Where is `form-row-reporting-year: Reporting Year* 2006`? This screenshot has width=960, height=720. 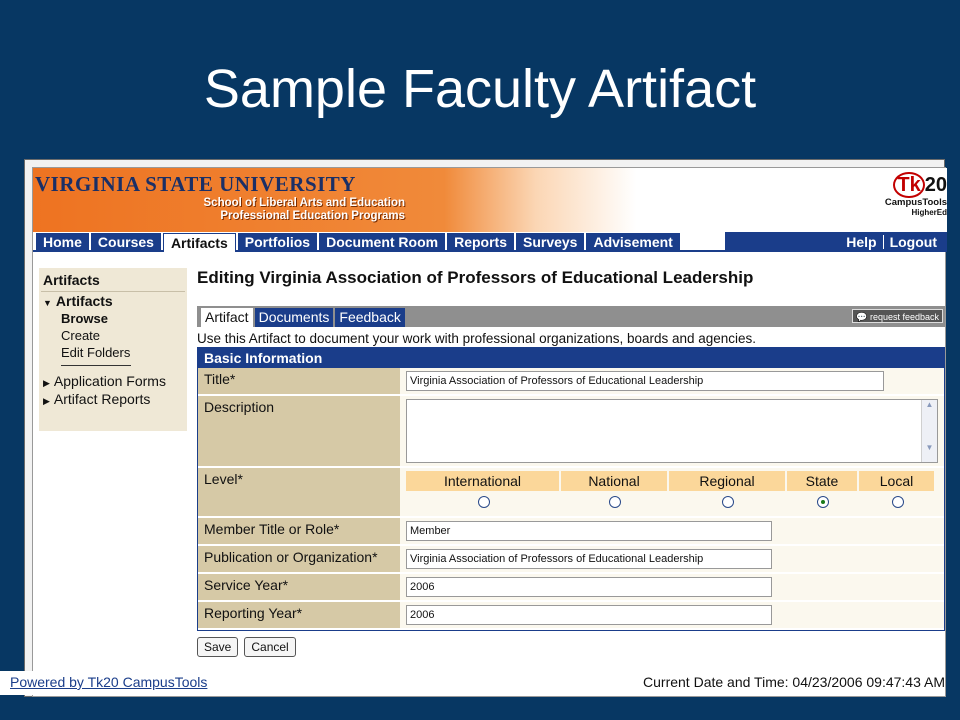
form-row-reporting-year: Reporting Year* 2006 is located at coordinates (571, 616).